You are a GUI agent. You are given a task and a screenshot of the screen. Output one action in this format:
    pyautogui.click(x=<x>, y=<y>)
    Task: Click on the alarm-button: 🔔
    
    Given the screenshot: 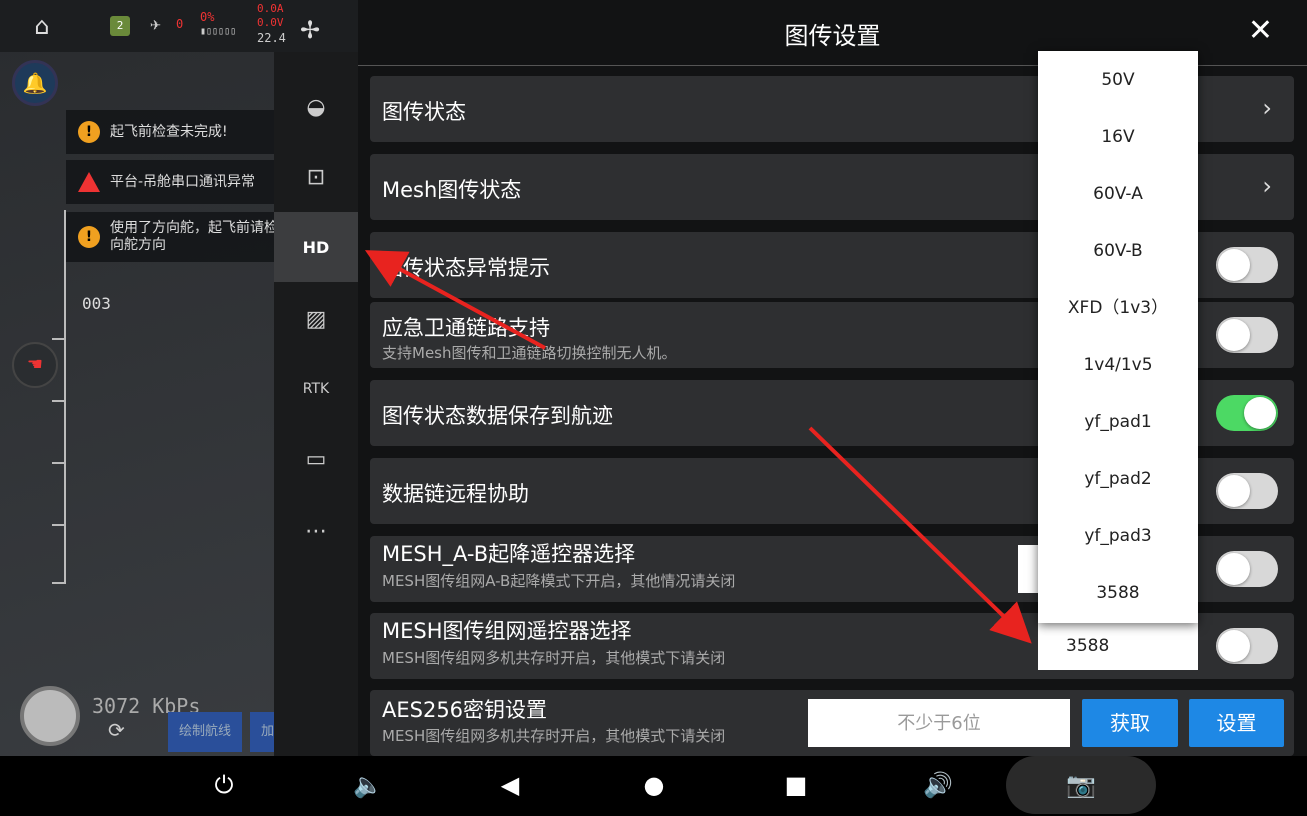 What is the action you would take?
    pyautogui.click(x=35, y=83)
    